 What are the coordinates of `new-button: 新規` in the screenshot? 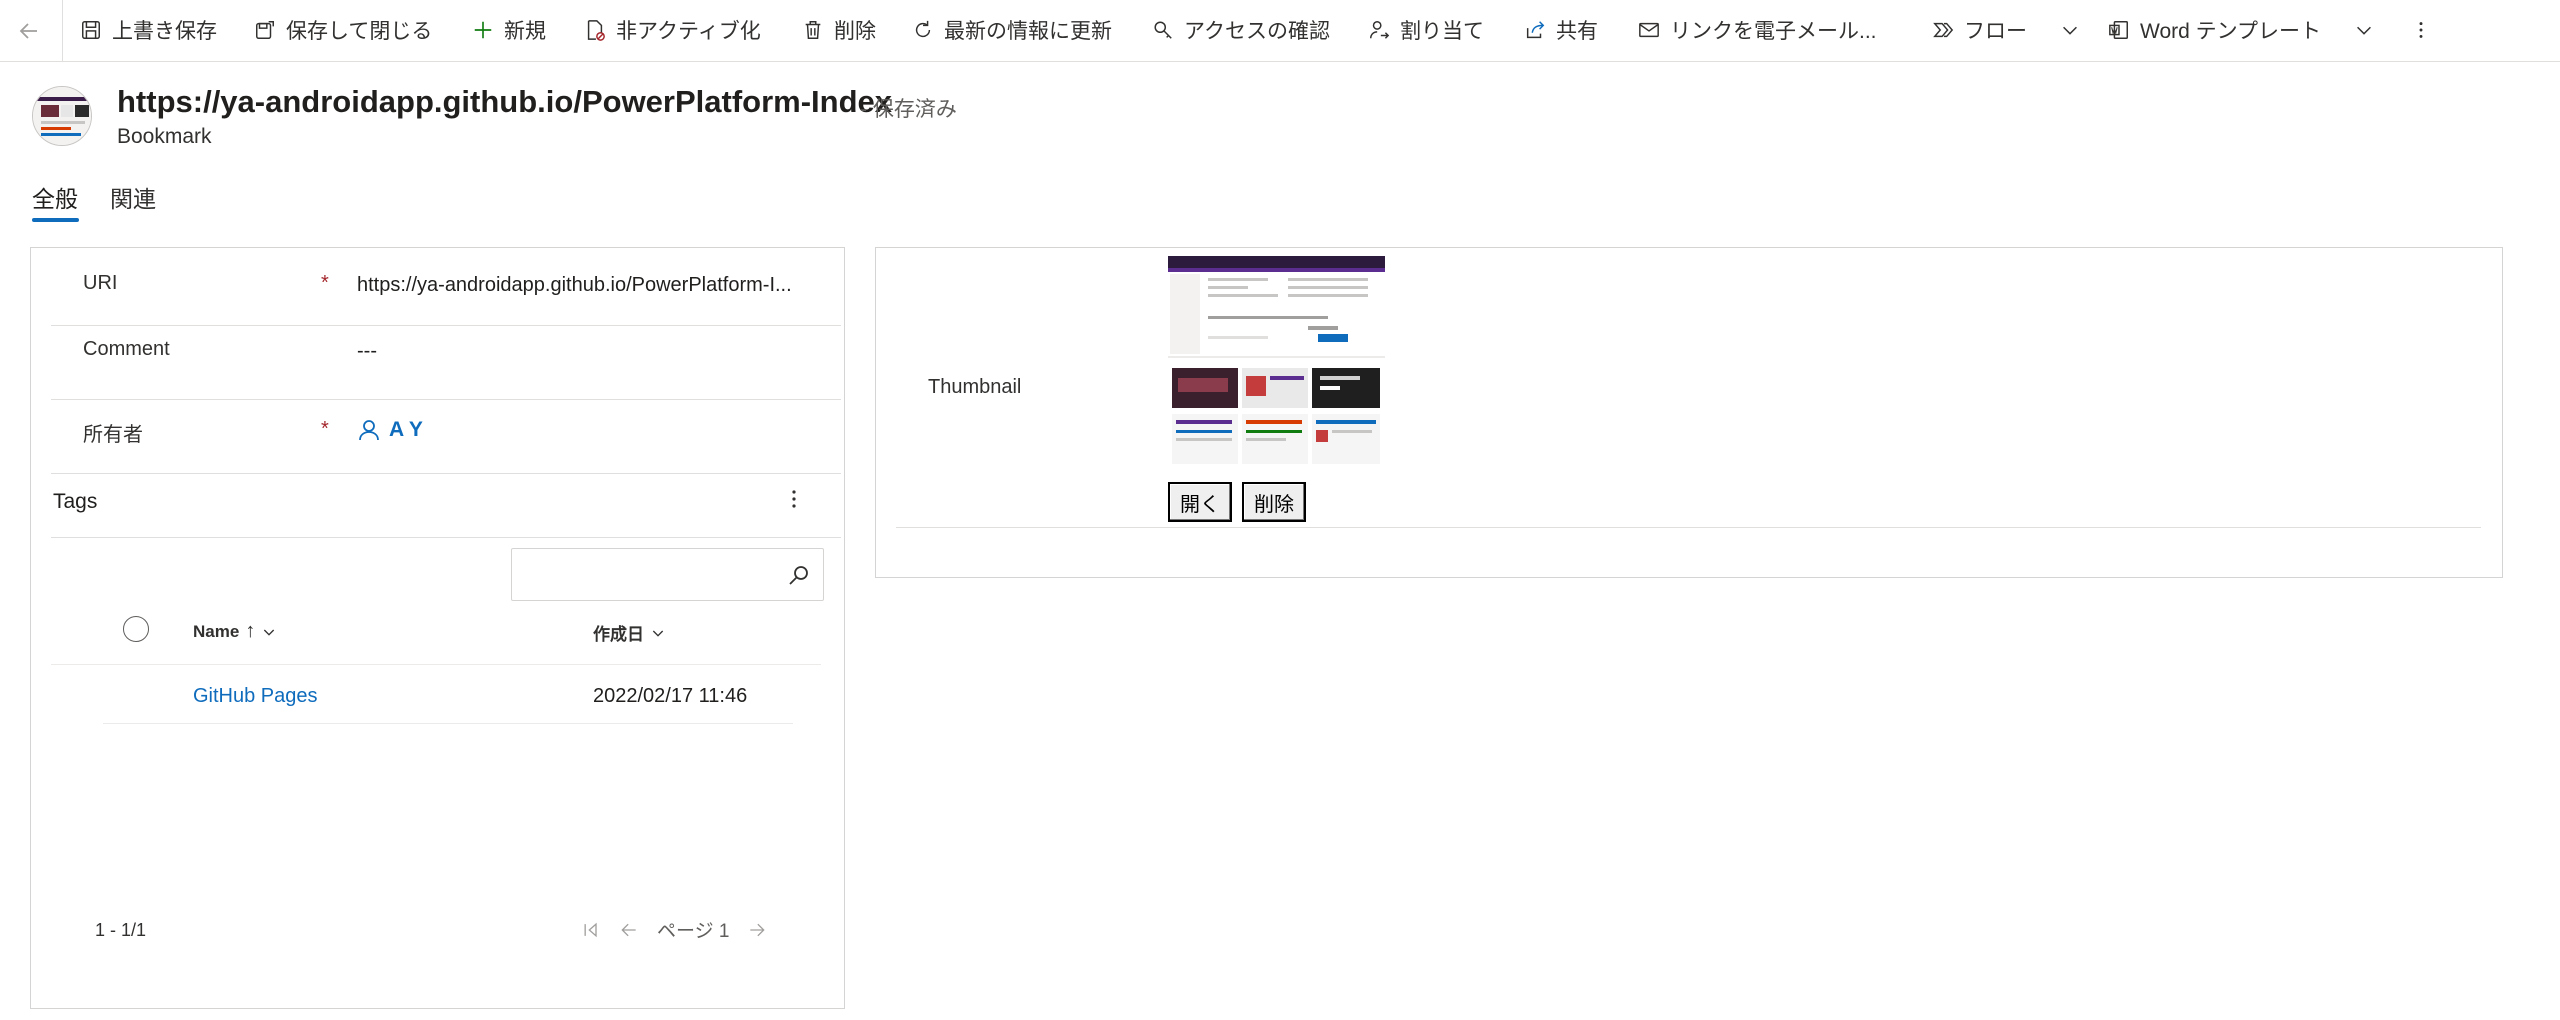 It's located at (509, 30).